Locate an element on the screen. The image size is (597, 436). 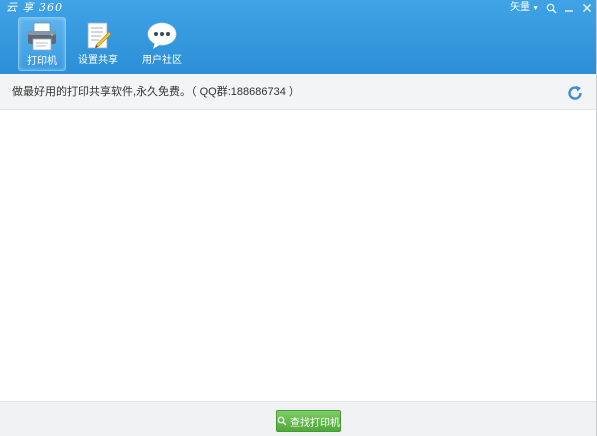
vector-dropdown-label: 矢量 is located at coordinates (520, 7).